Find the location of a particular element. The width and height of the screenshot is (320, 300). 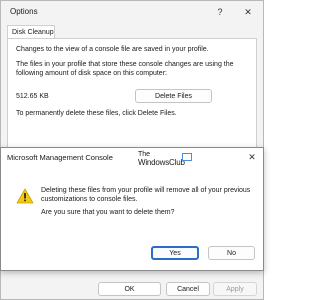

no-button: No is located at coordinates (231, 253).